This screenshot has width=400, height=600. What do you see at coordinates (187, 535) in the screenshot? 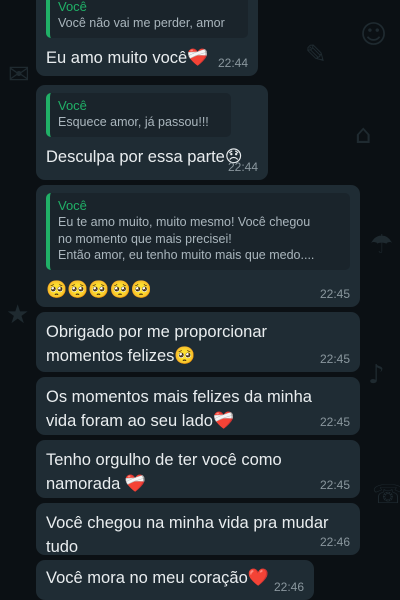
I see `message-text: Você chegou na minha vida pra mudar tudo` at bounding box center [187, 535].